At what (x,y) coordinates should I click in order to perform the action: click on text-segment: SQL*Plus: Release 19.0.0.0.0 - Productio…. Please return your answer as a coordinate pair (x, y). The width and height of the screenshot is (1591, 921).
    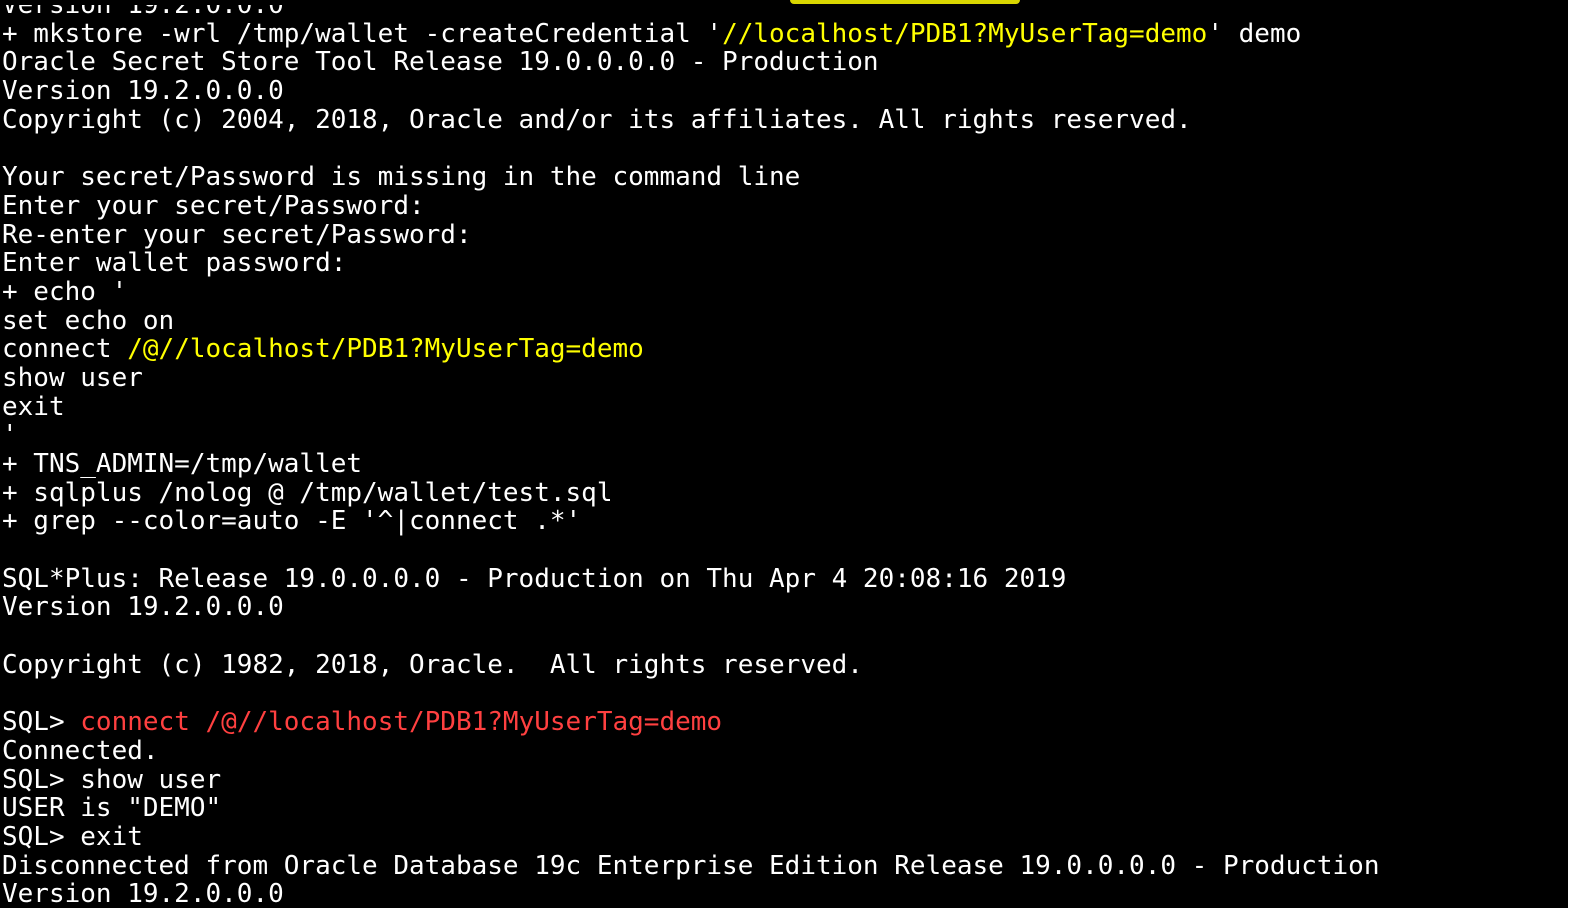
    Looking at the image, I should click on (534, 578).